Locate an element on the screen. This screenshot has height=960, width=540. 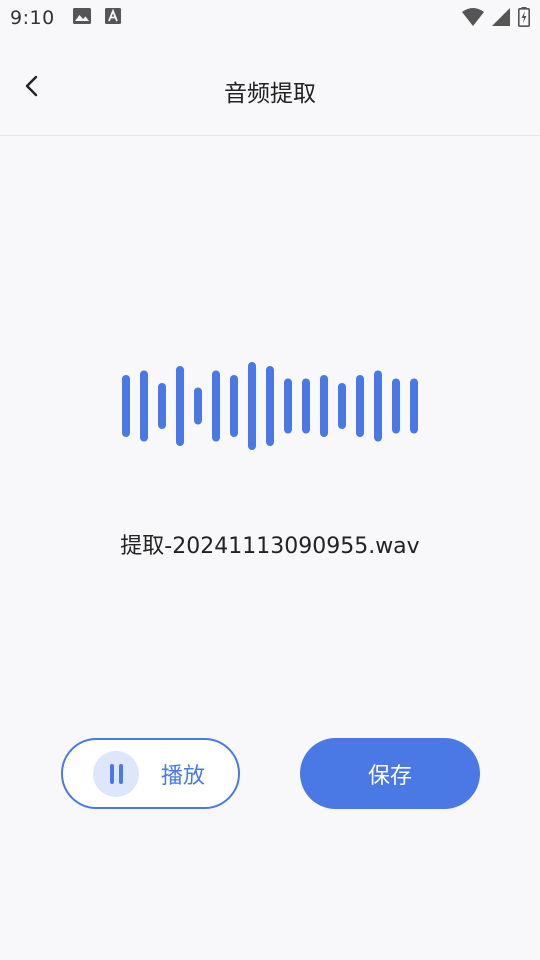
app-header: 音频提取 is located at coordinates (270, 90).